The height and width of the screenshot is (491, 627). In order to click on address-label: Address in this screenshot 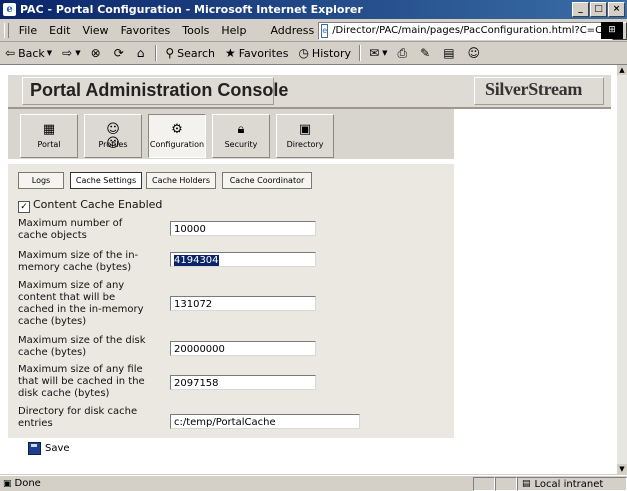, I will do `click(292, 30)`.